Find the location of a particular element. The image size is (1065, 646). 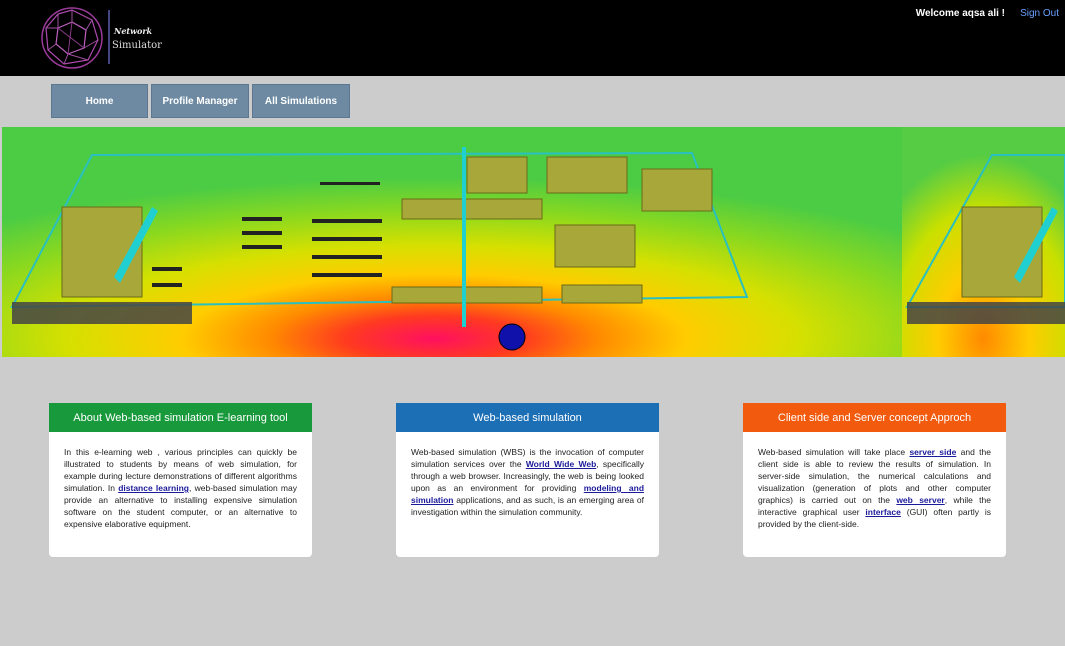

card-web-based-simulation-title: Web-based simulation is located at coordinates (527, 417).